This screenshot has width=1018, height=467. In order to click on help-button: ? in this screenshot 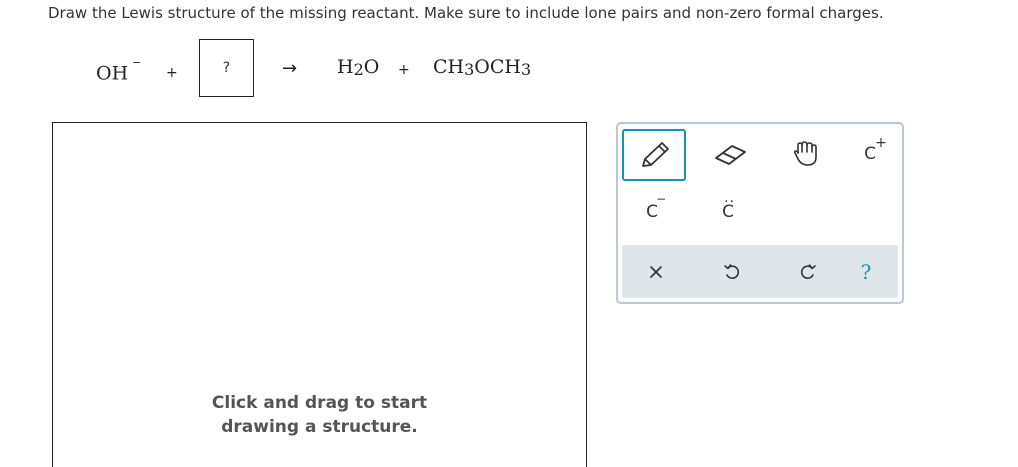, I will do `click(866, 271)`.